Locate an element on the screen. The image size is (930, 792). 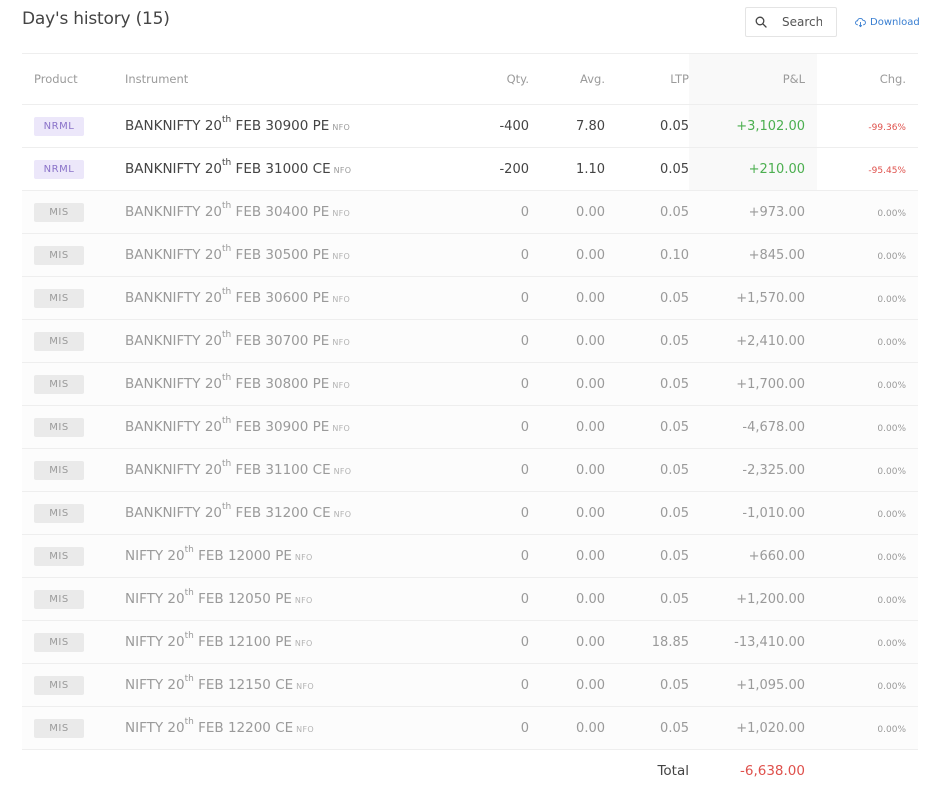
instrument-name: NIFTY 20th FEB 12000 PE is located at coordinates (208, 554).